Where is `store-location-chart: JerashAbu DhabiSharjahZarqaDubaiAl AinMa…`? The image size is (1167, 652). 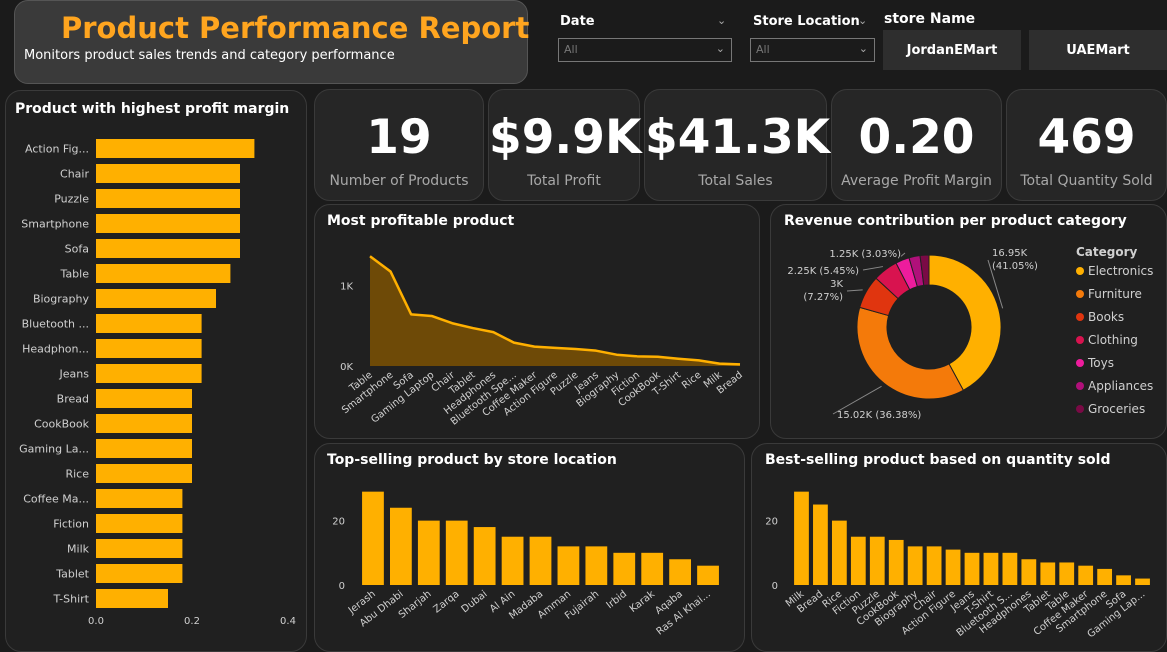 store-location-chart: JerashAbu DhabiSharjahZarqaDubaiAl AinMa… is located at coordinates (525, 564).